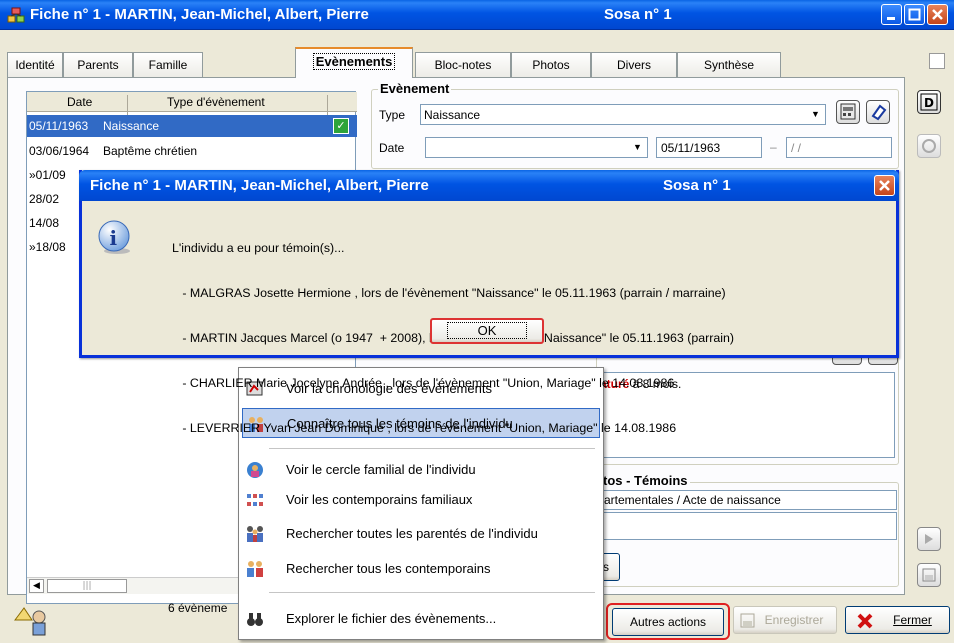 This screenshot has width=954, height=643. I want to click on event-type-select: Naissance ▼, so click(623, 114).